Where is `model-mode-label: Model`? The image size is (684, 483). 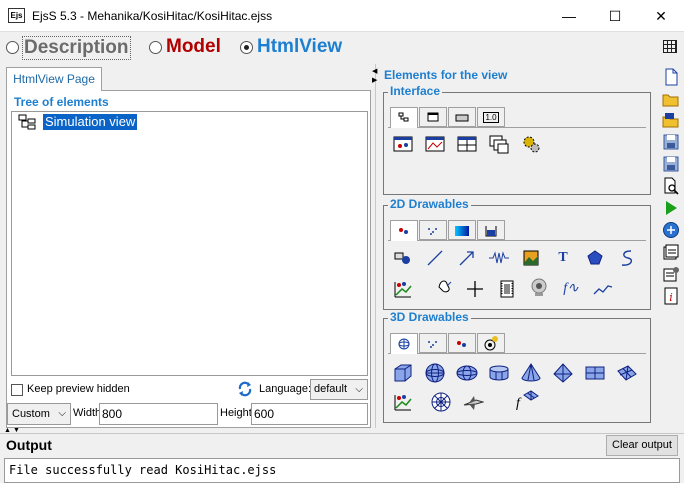
model-mode-label: Model is located at coordinates (193, 47).